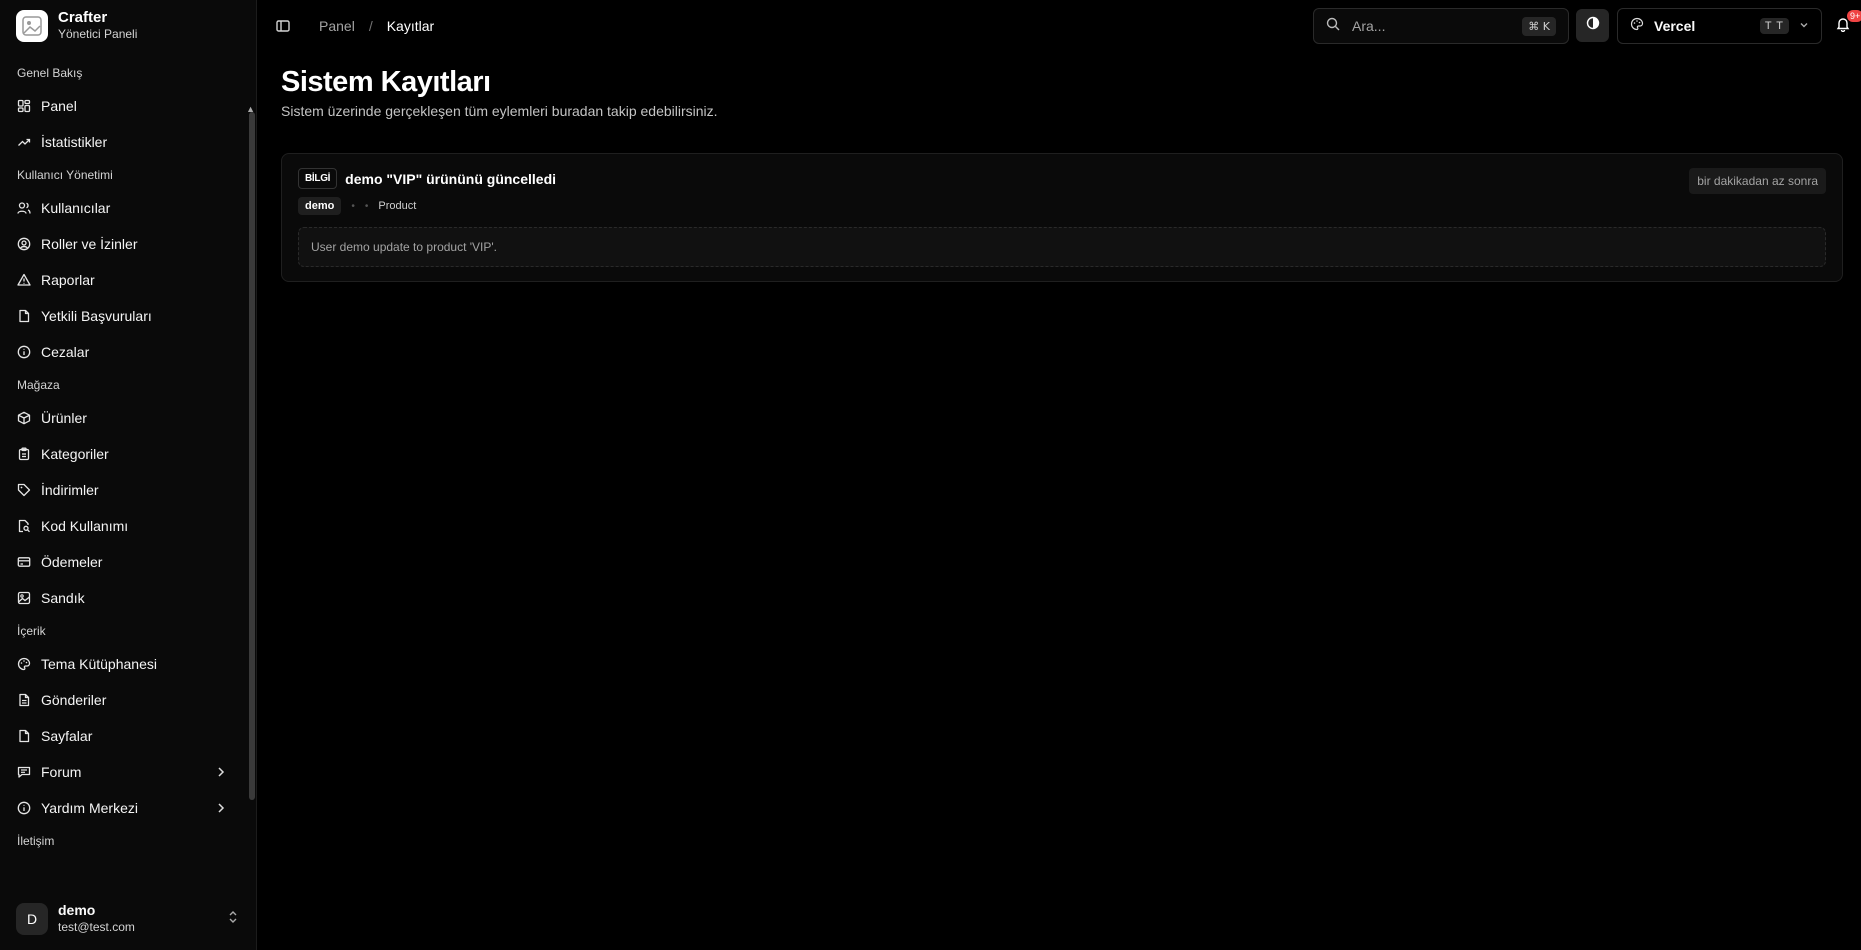  Describe the element at coordinates (31, 631) in the screenshot. I see `sidebar-group-label: İçerik` at that location.